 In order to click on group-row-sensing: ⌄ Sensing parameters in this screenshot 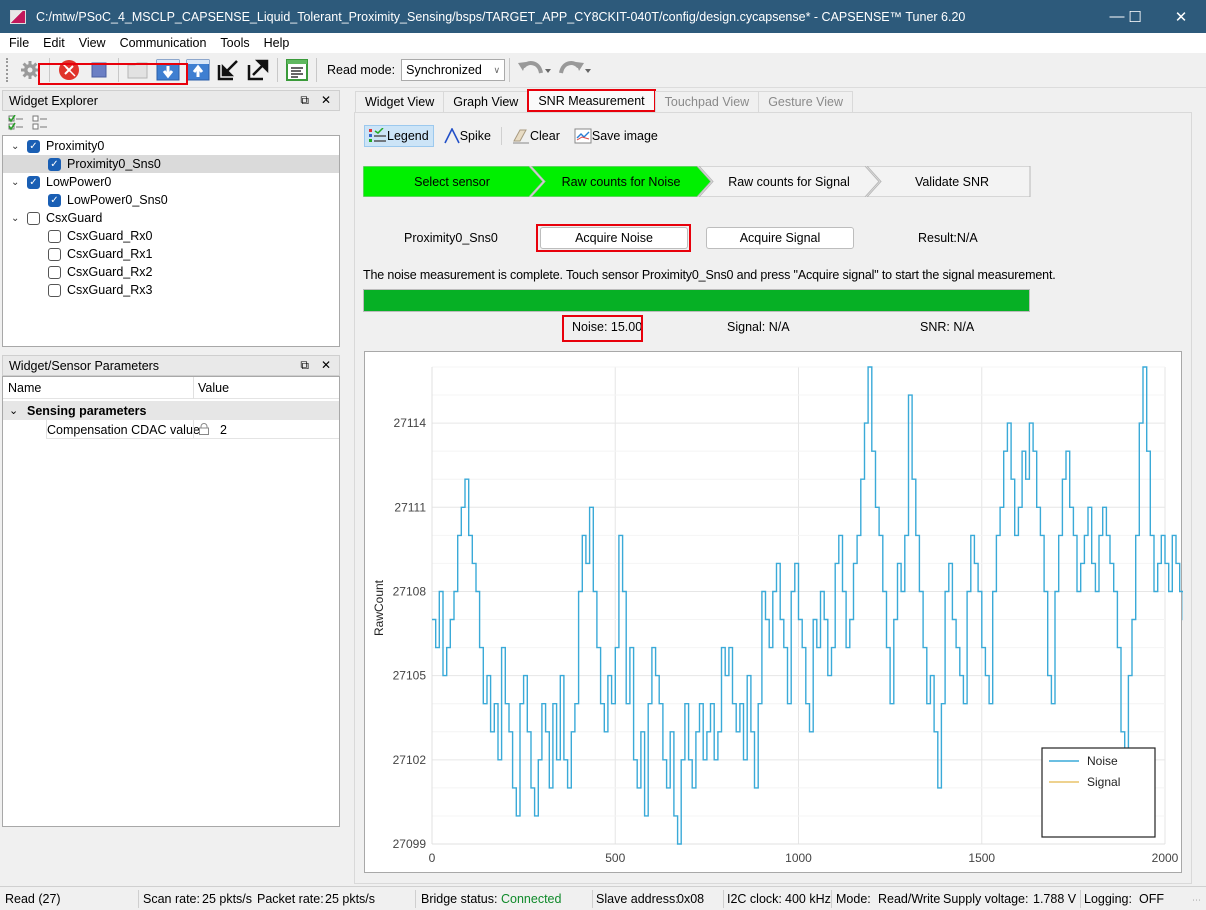, I will do `click(171, 410)`.